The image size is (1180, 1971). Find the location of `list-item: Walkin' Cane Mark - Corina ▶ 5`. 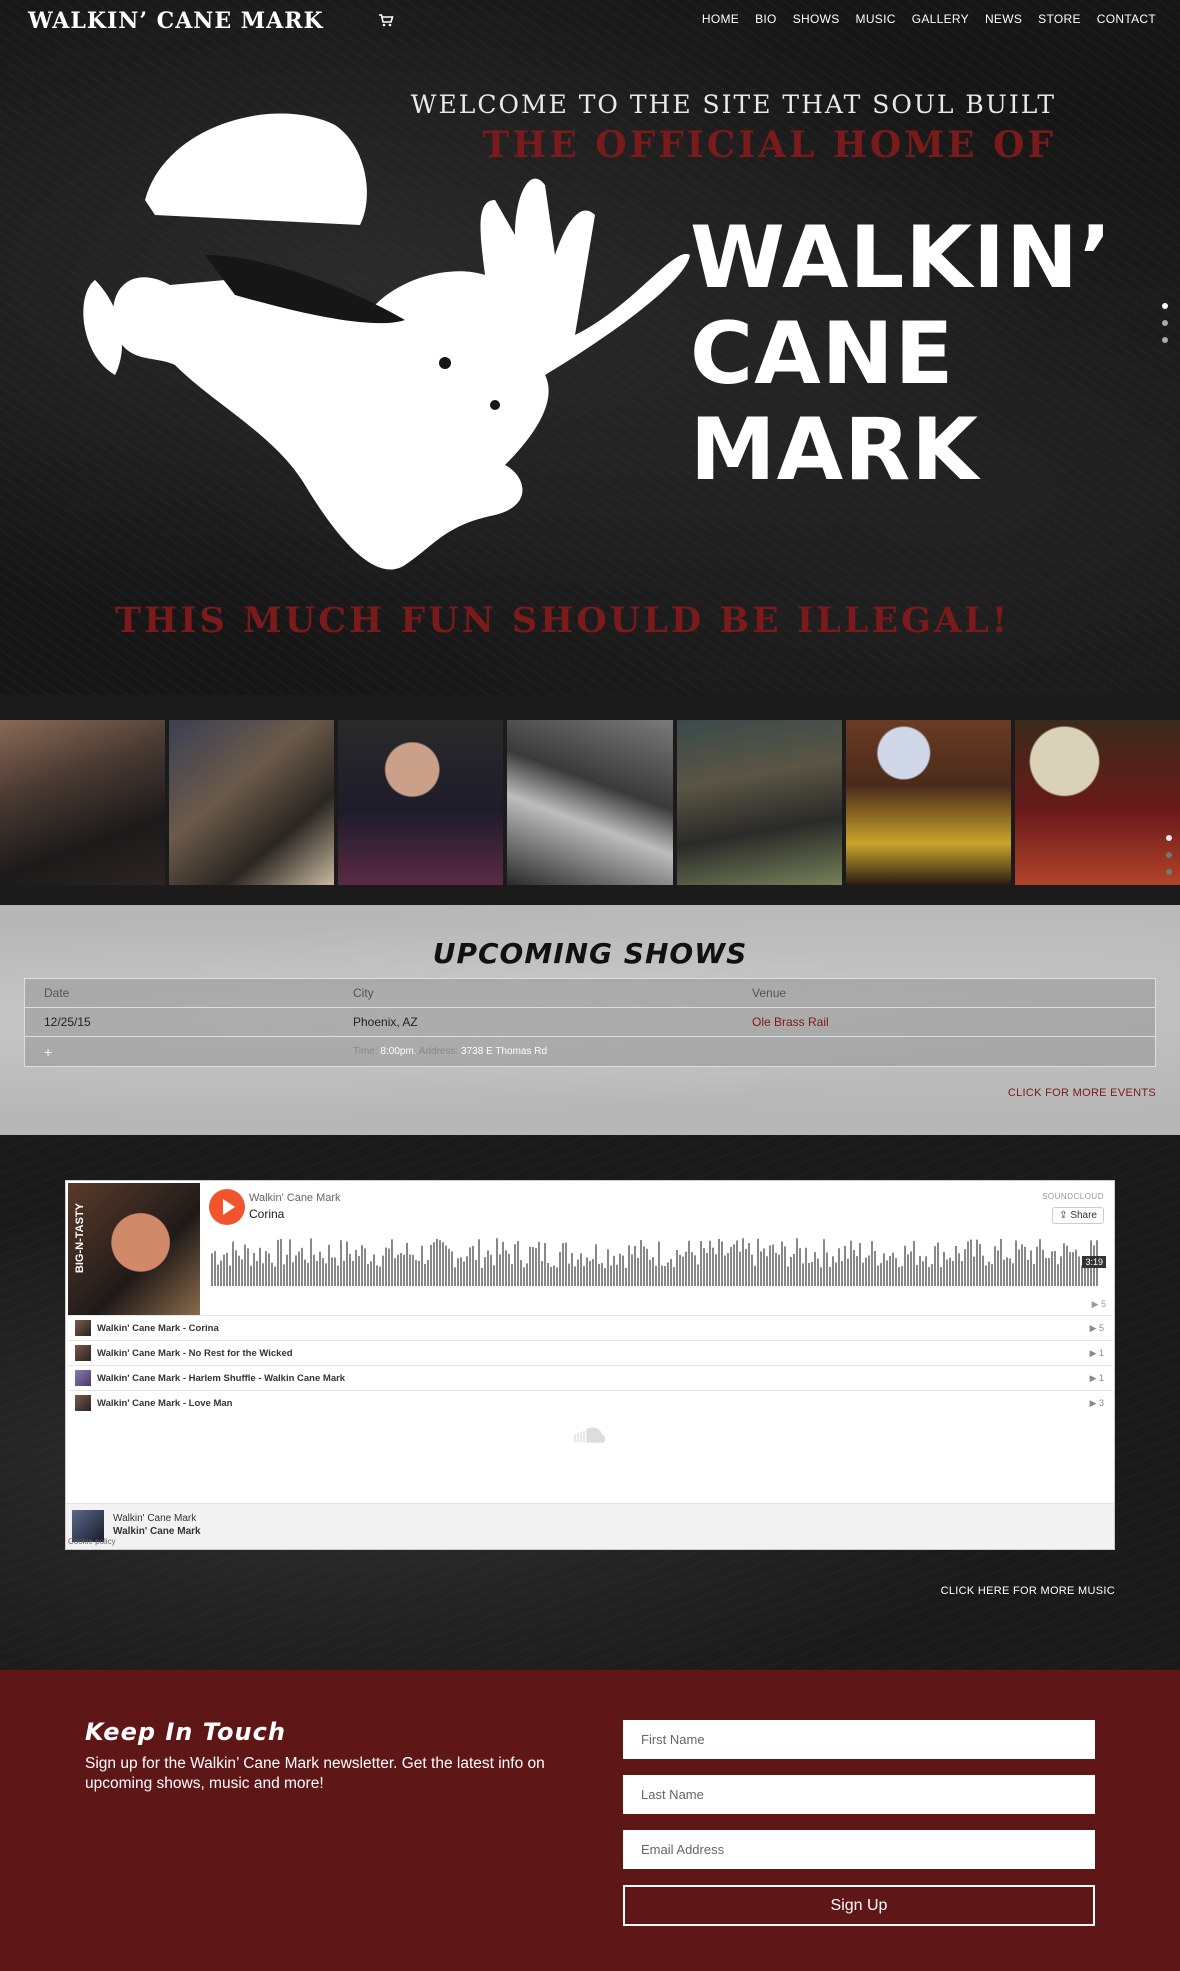

list-item: Walkin' Cane Mark - Corina ▶ 5 is located at coordinates (590, 1327).